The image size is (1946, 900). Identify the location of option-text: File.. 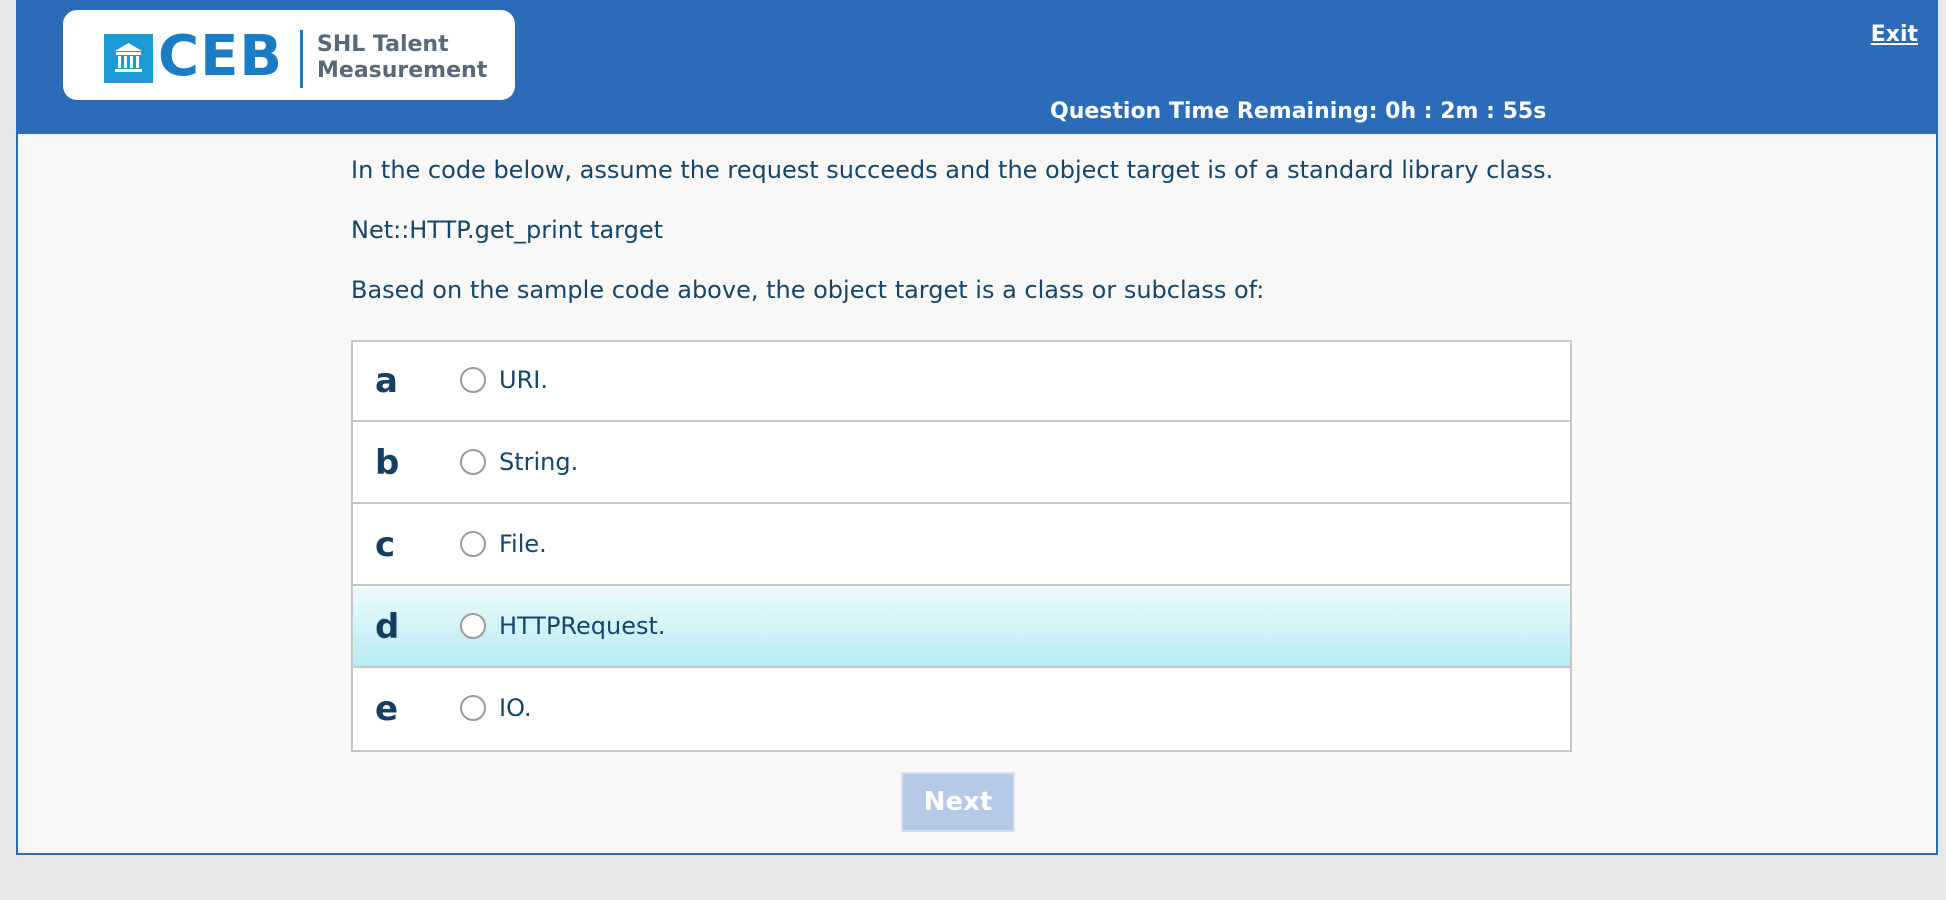
(523, 544).